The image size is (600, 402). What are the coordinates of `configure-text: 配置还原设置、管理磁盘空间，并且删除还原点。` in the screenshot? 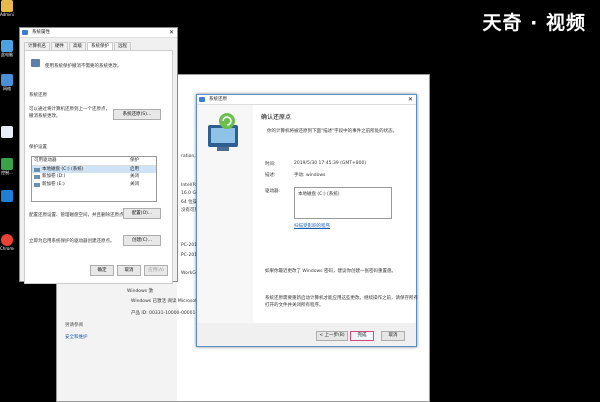 It's located at (78, 215).